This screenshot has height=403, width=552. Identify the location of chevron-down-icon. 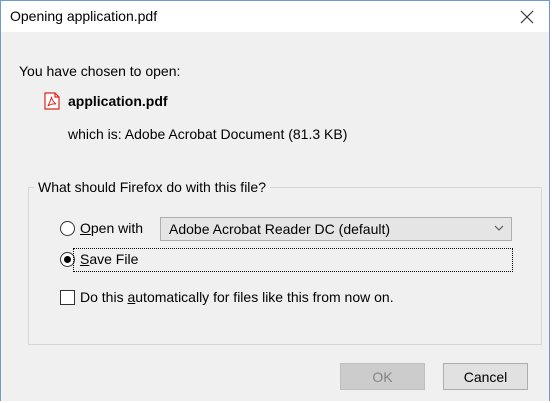
(499, 228).